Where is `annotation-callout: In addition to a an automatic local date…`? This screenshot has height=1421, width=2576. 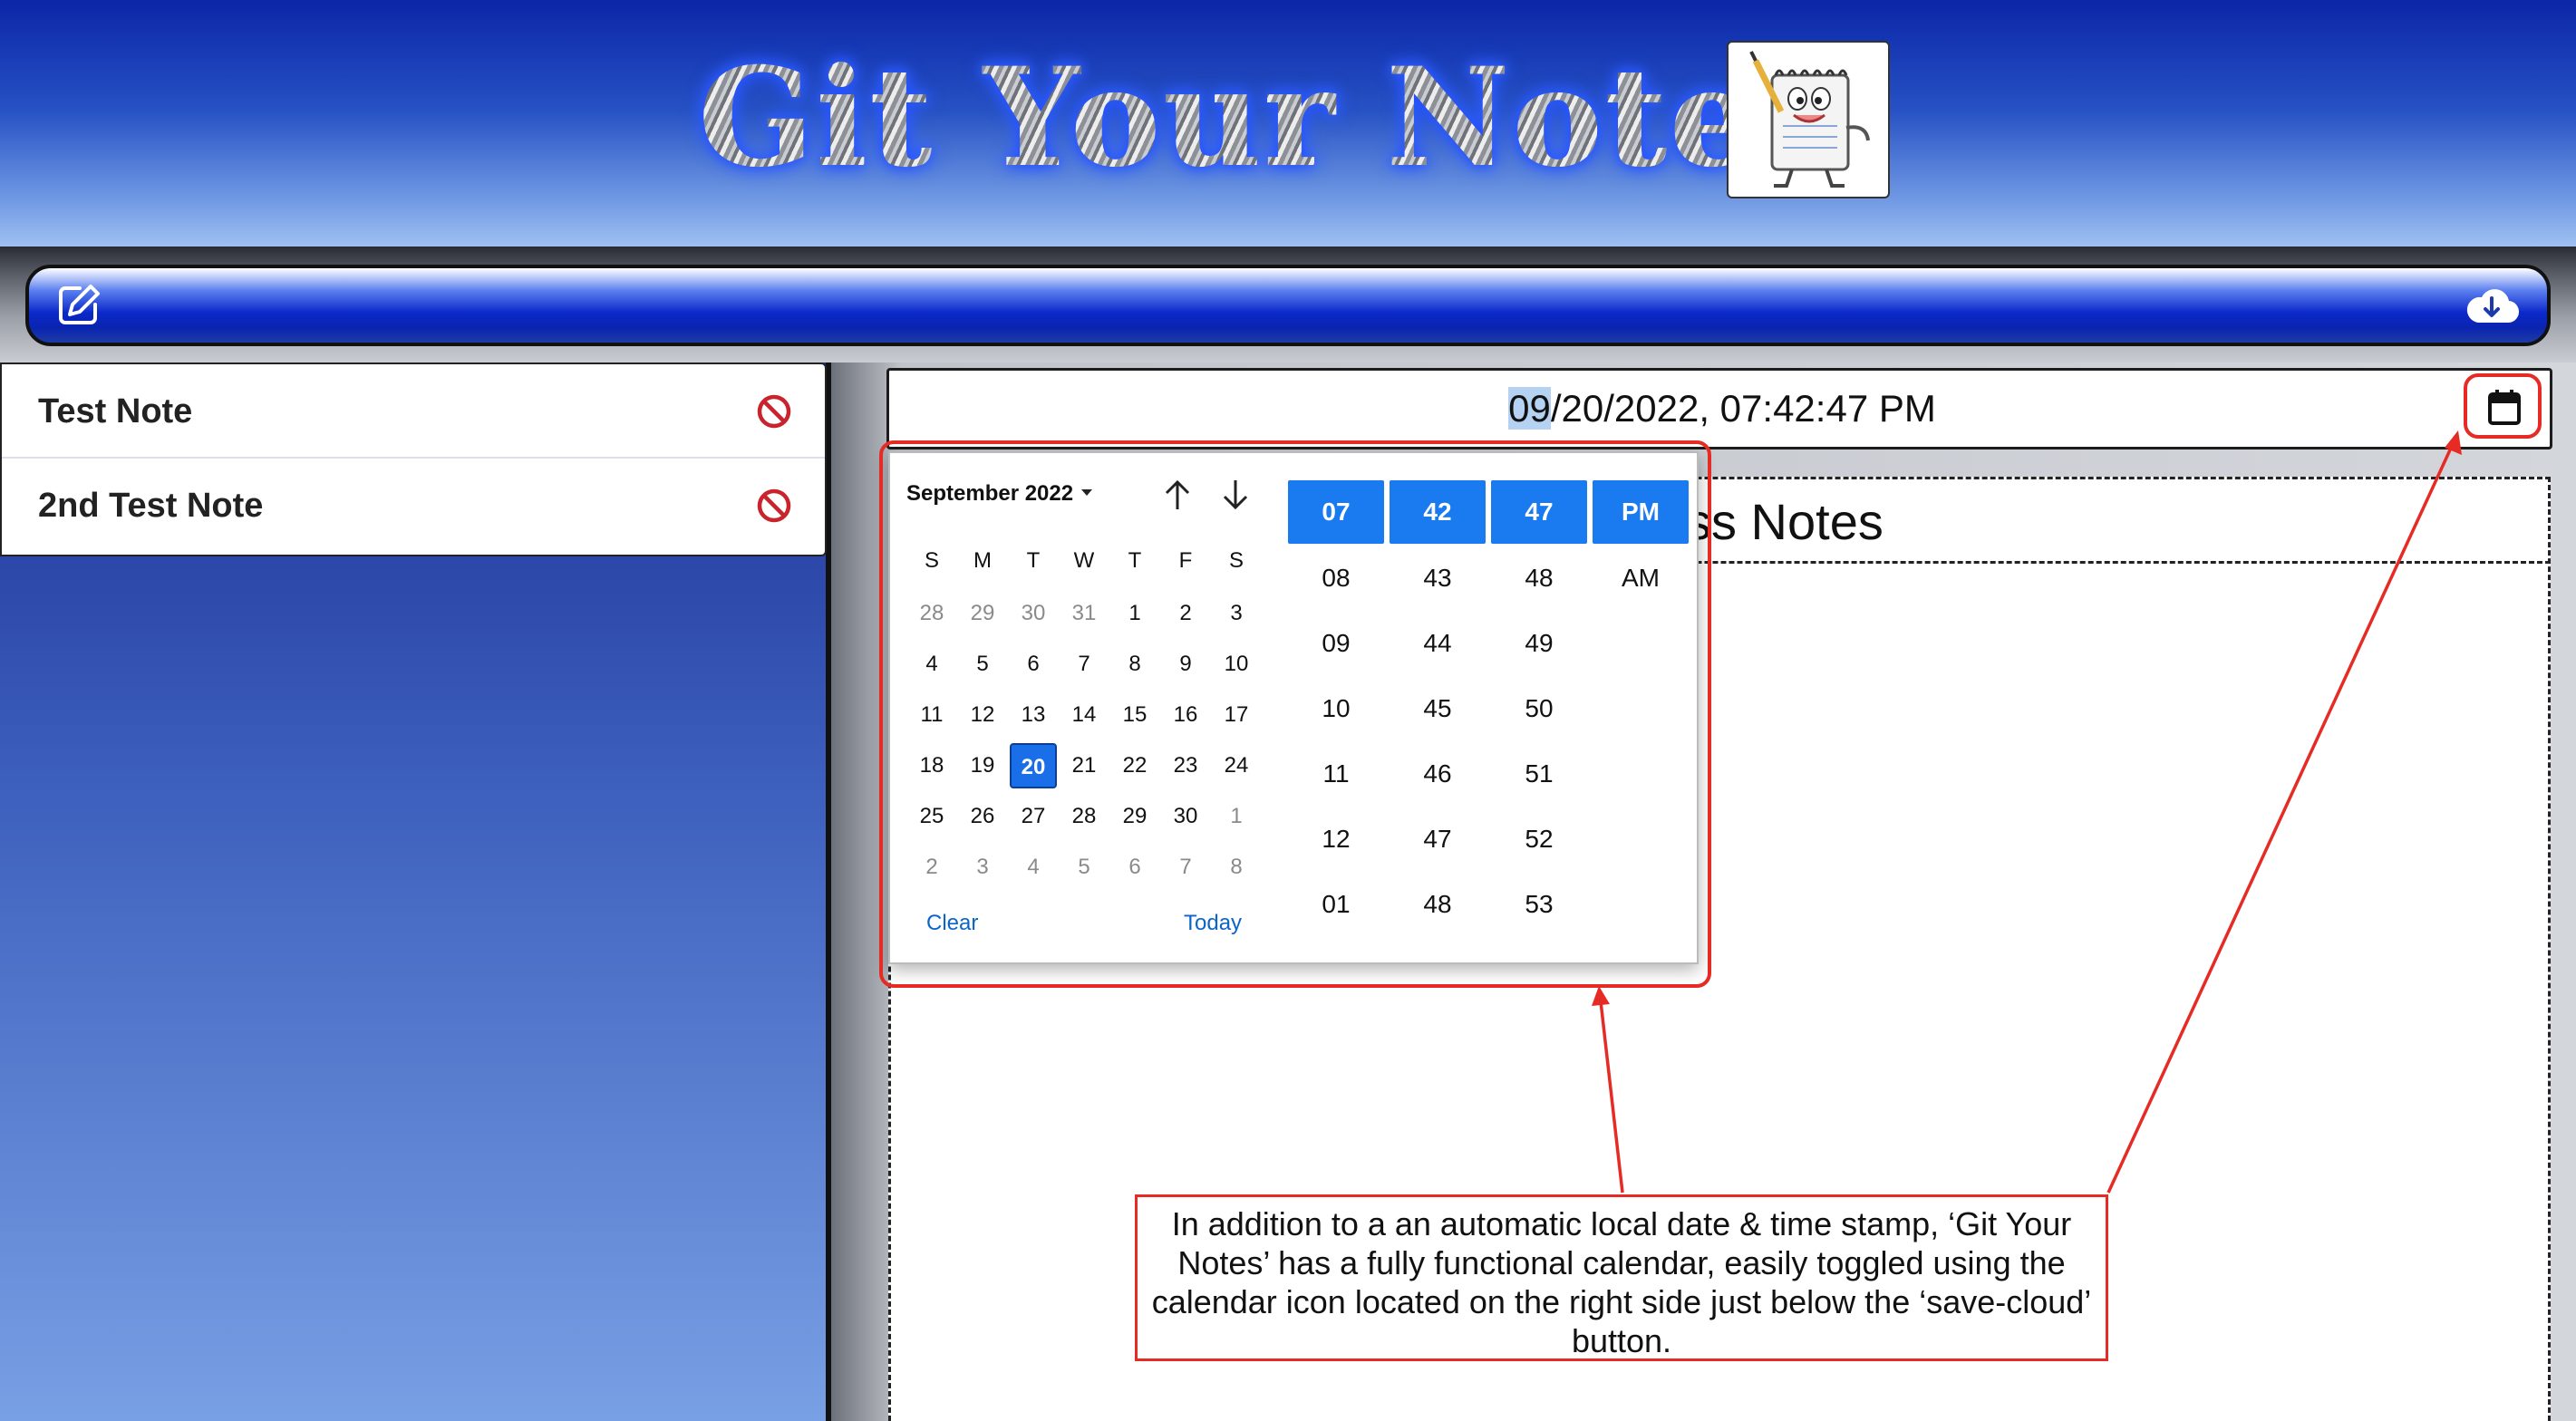 annotation-callout: In addition to a an automatic local date… is located at coordinates (1621, 1277).